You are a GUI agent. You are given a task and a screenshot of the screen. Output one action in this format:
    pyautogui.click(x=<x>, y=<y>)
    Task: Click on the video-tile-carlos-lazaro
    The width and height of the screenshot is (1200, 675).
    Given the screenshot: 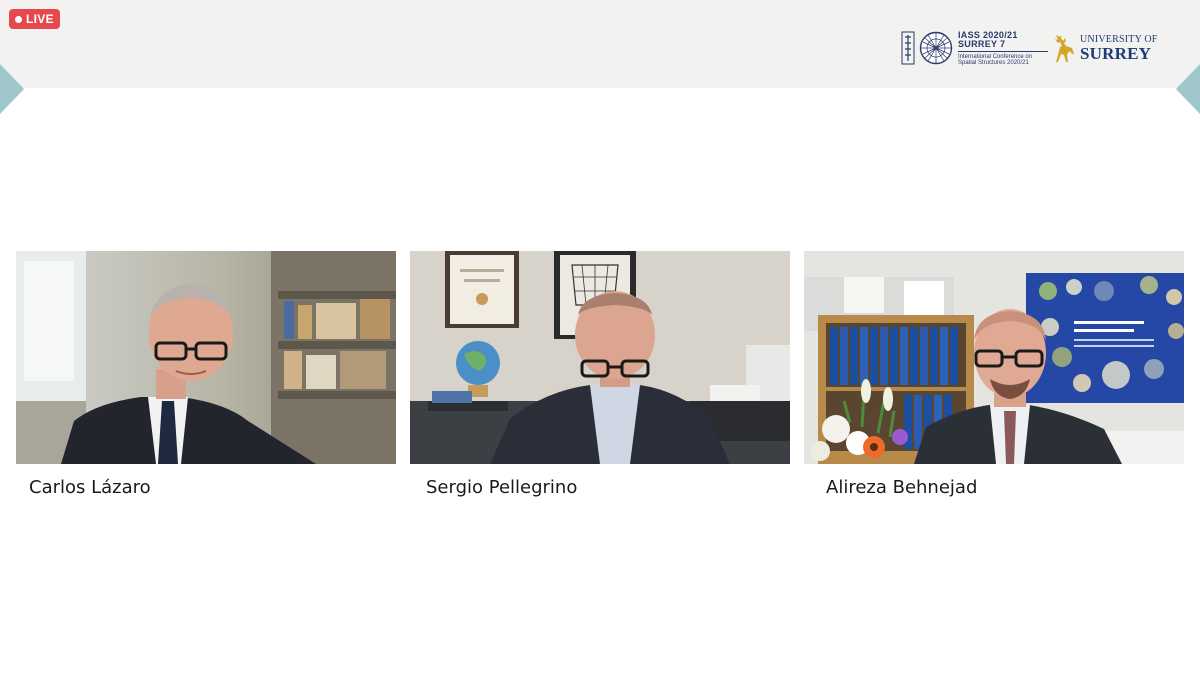 What is the action you would take?
    pyautogui.click(x=206, y=357)
    